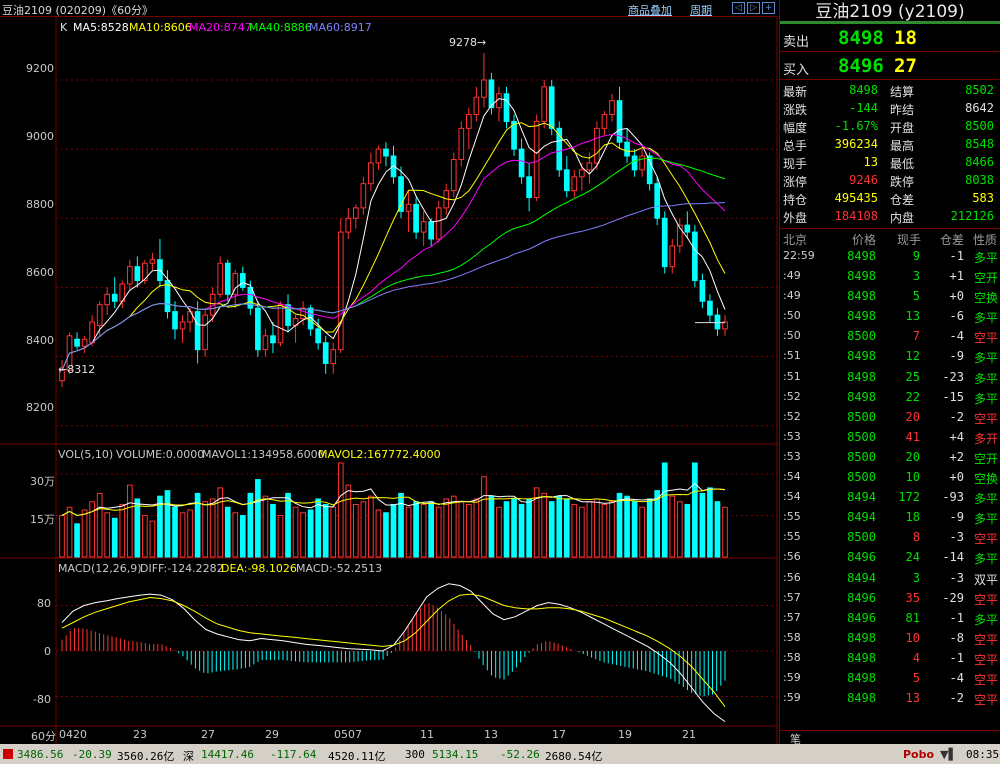 The image size is (1000, 764). What do you see at coordinates (861, 617) in the screenshot?
I see `tick-price: 8496` at bounding box center [861, 617].